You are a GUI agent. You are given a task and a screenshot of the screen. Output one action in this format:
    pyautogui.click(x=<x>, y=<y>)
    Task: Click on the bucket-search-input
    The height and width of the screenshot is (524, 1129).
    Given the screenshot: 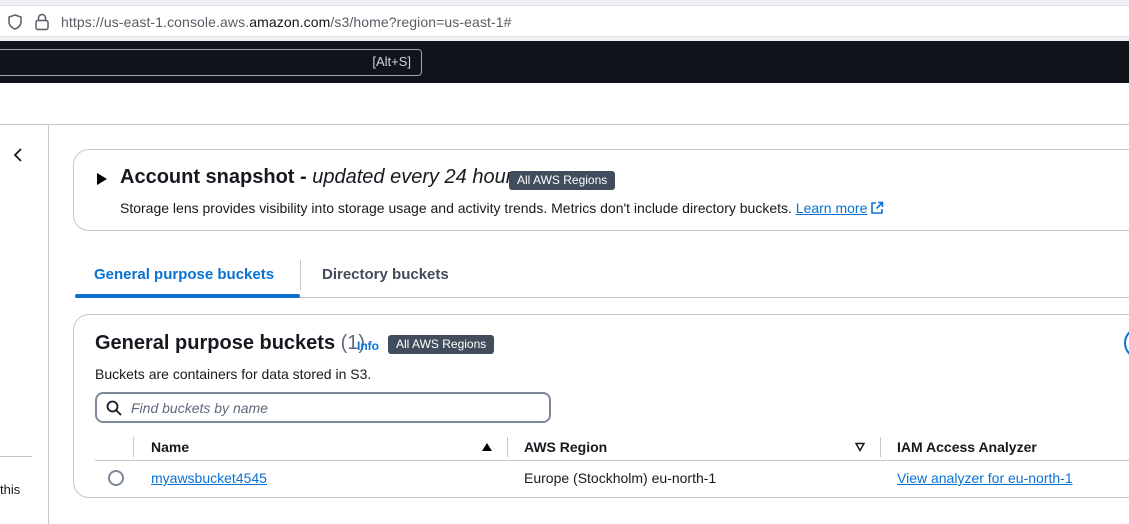 What is the action you would take?
    pyautogui.click(x=331, y=408)
    